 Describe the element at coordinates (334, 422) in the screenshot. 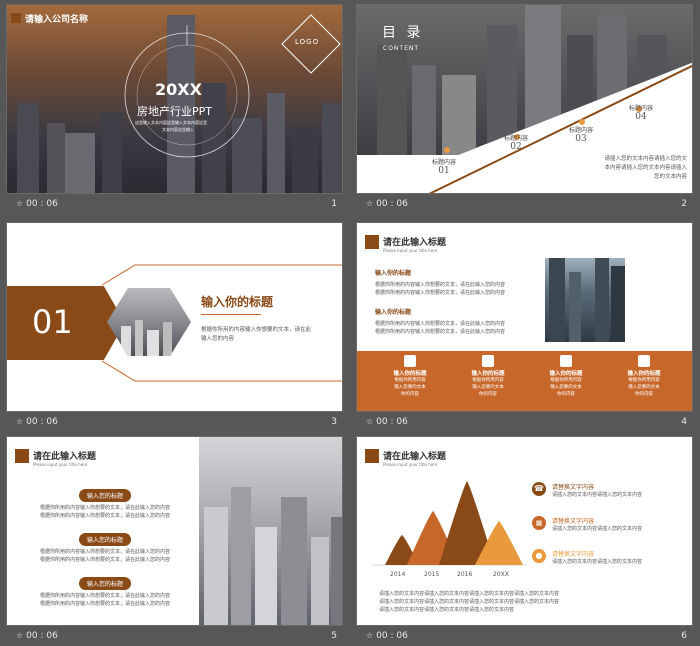

I see `slide-number: 3` at that location.